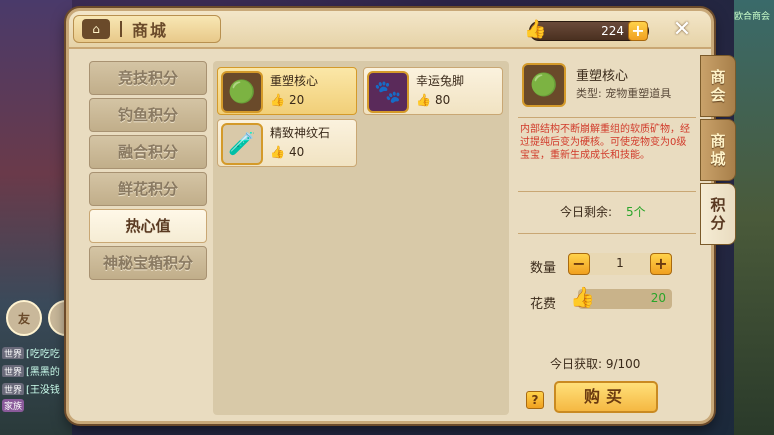 Image resolution: width=774 pixels, height=435 pixels. What do you see at coordinates (96, 29) in the screenshot?
I see `shop-icon: ⌂` at bounding box center [96, 29].